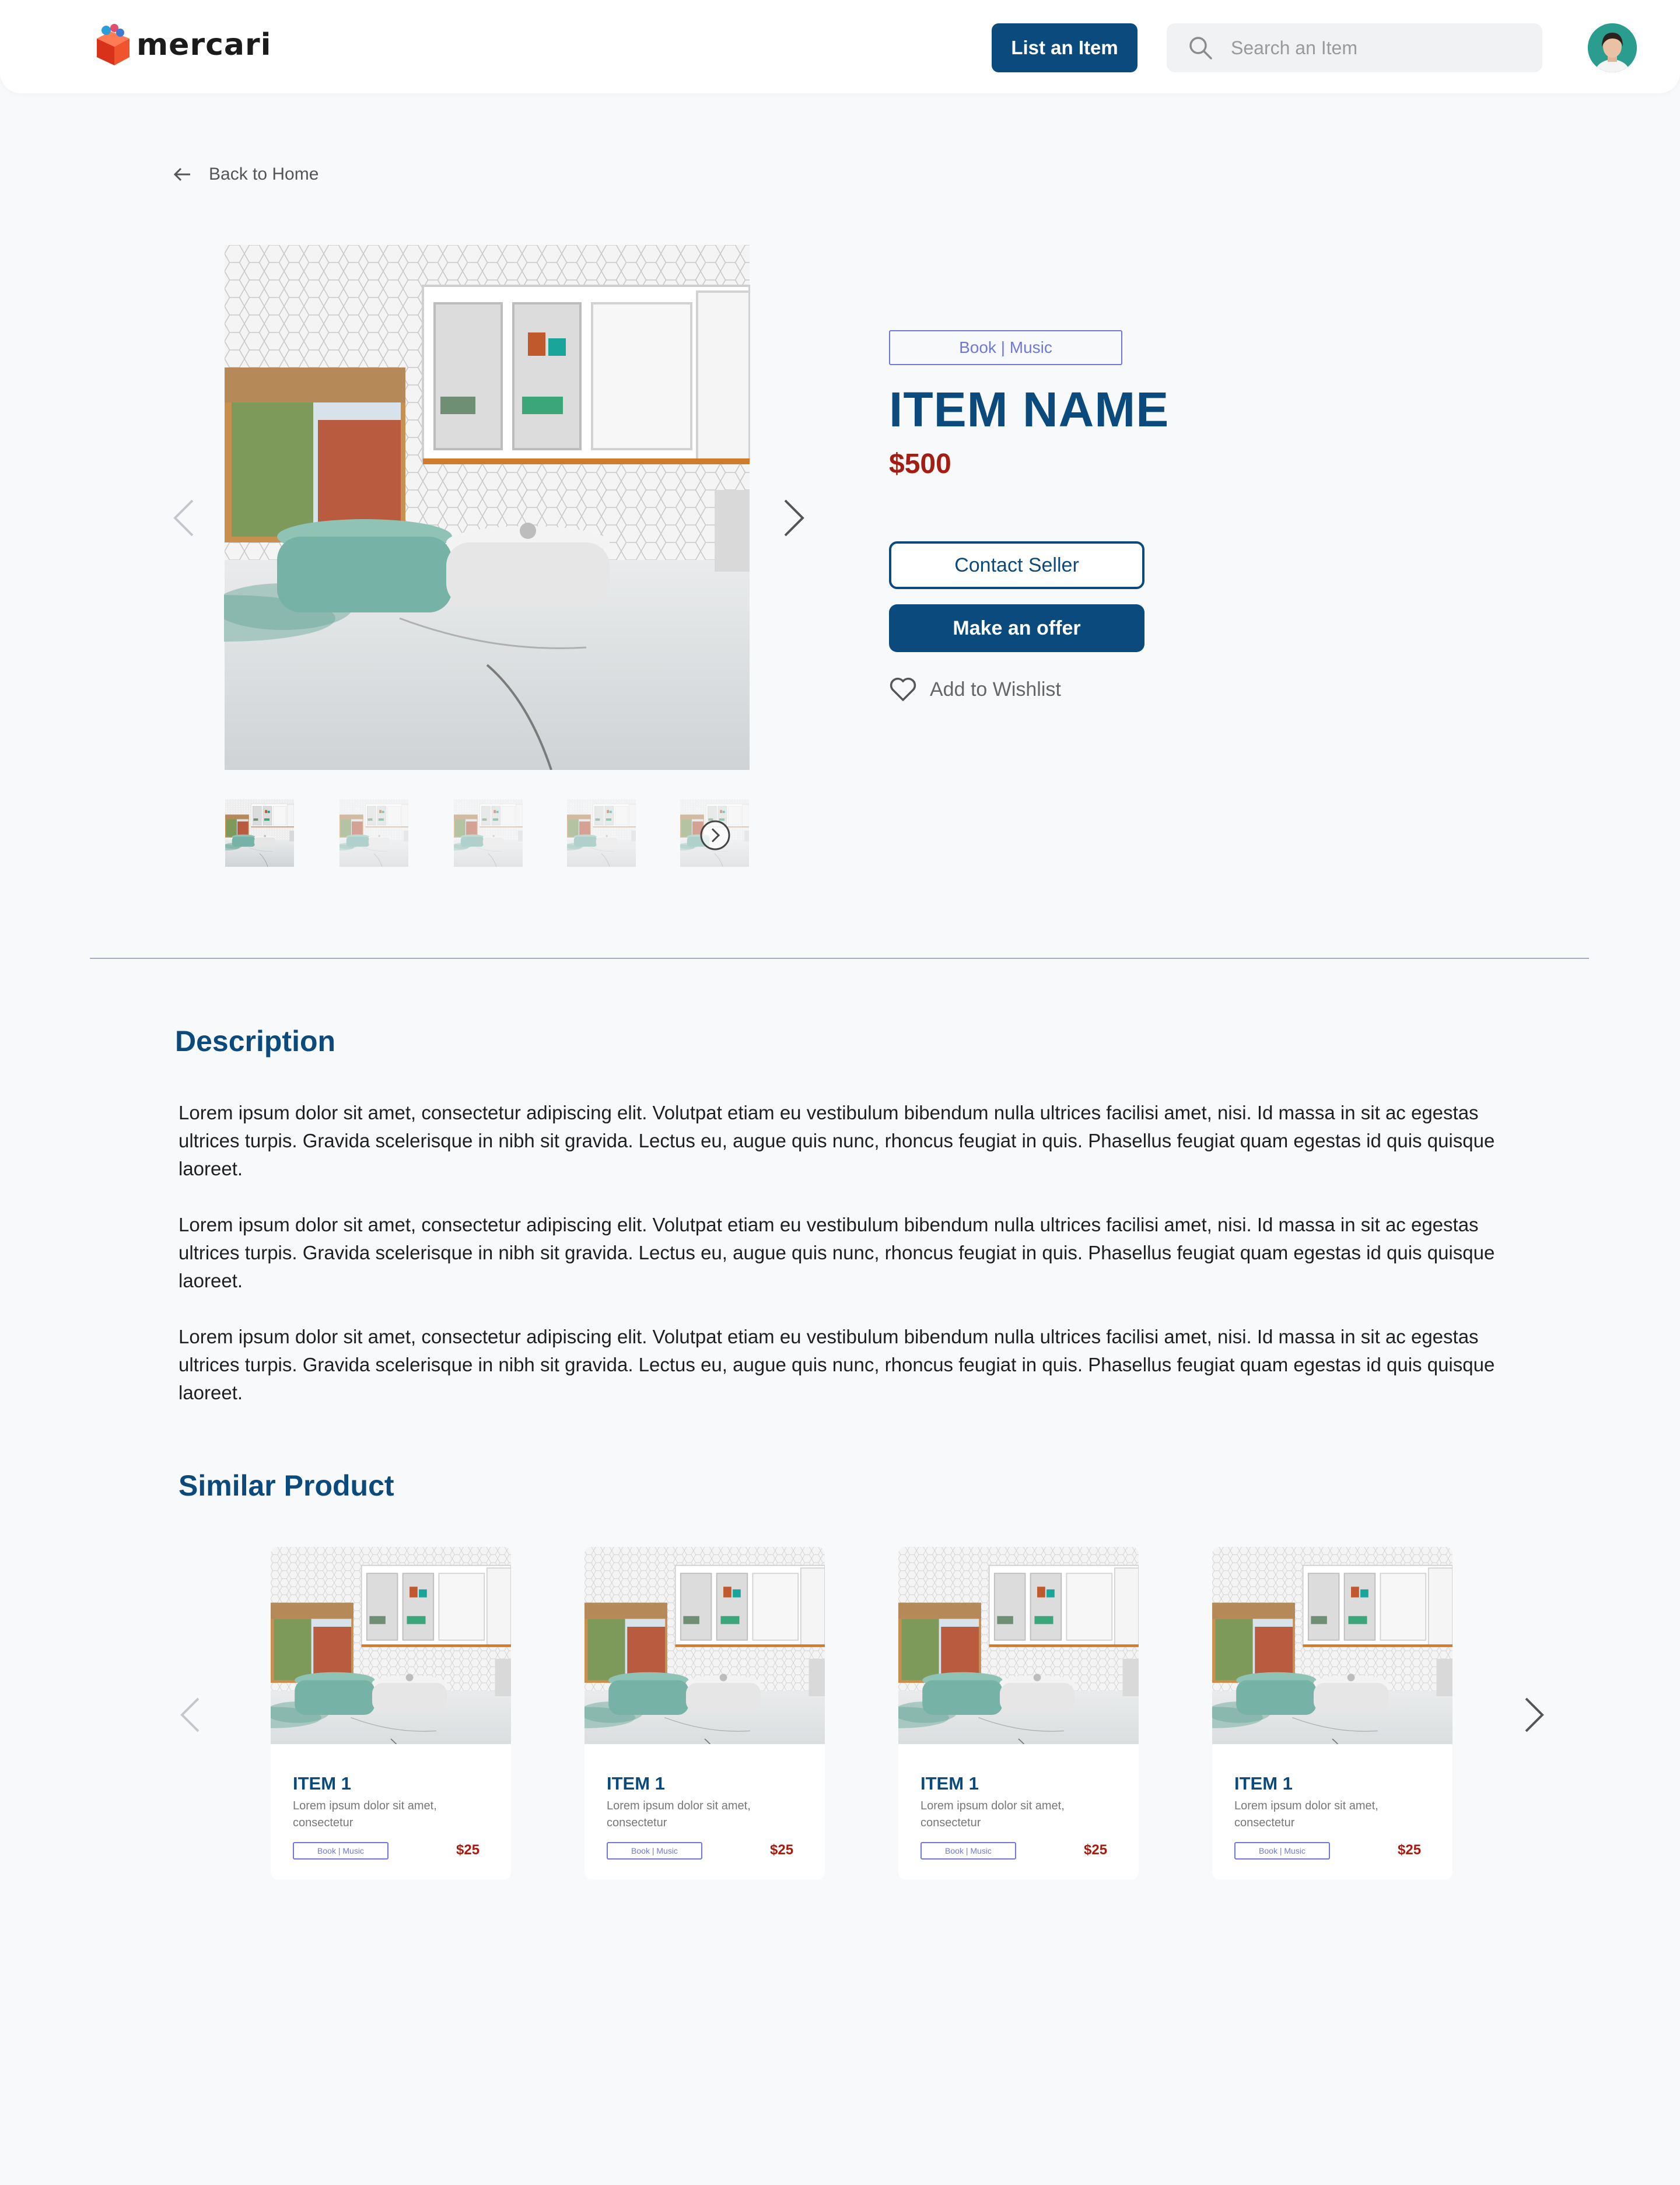 The height and width of the screenshot is (2185, 1680). Describe the element at coordinates (1029, 409) in the screenshot. I see `item-name: ITEM NAME` at that location.